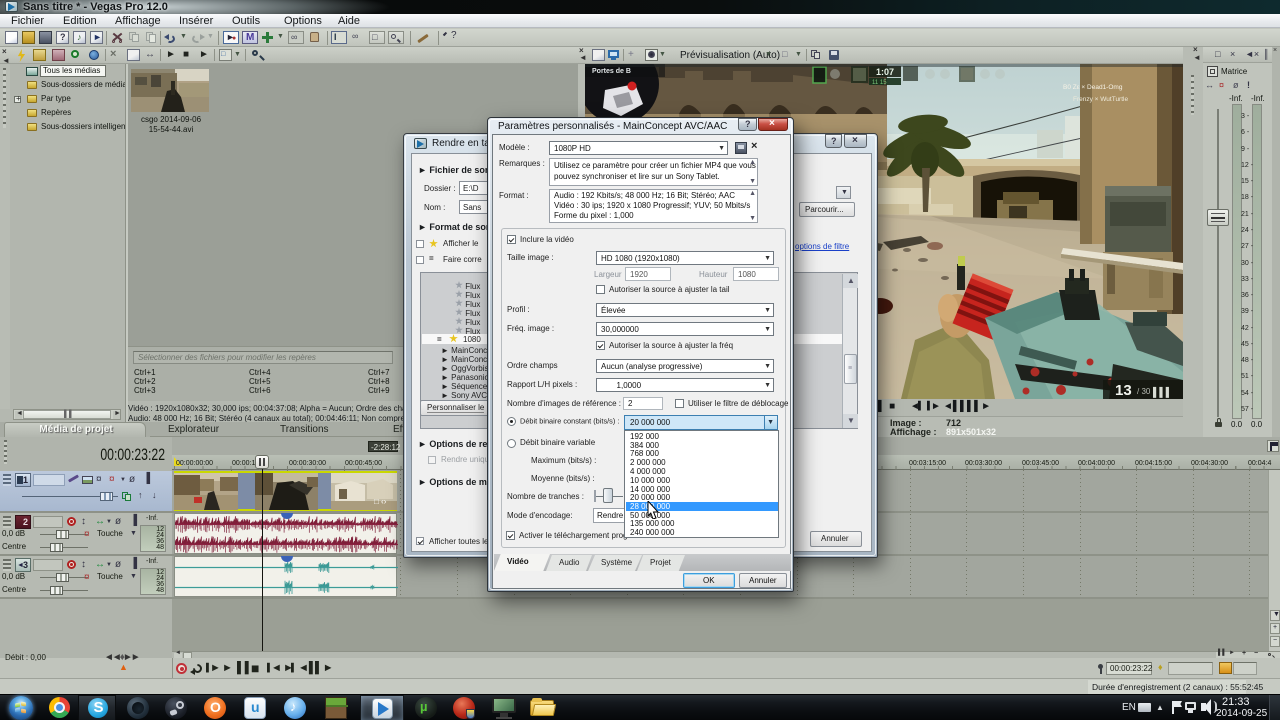 Image resolution: width=1280 pixels, height=720 pixels. What do you see at coordinates (1123, 390) in the screenshot?
I see `svg-text: 13` at bounding box center [1123, 390].